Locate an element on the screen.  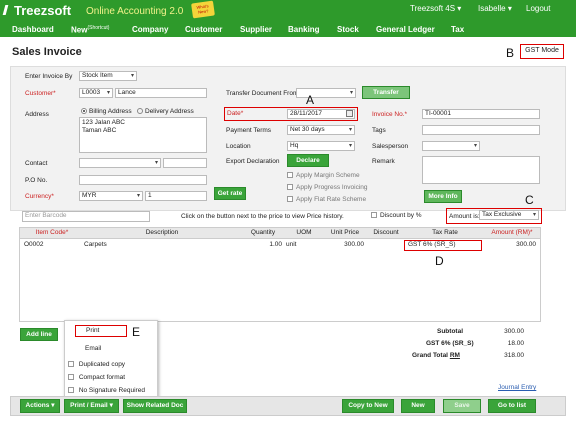
actions-label: Actions is located at coordinates (37, 405).